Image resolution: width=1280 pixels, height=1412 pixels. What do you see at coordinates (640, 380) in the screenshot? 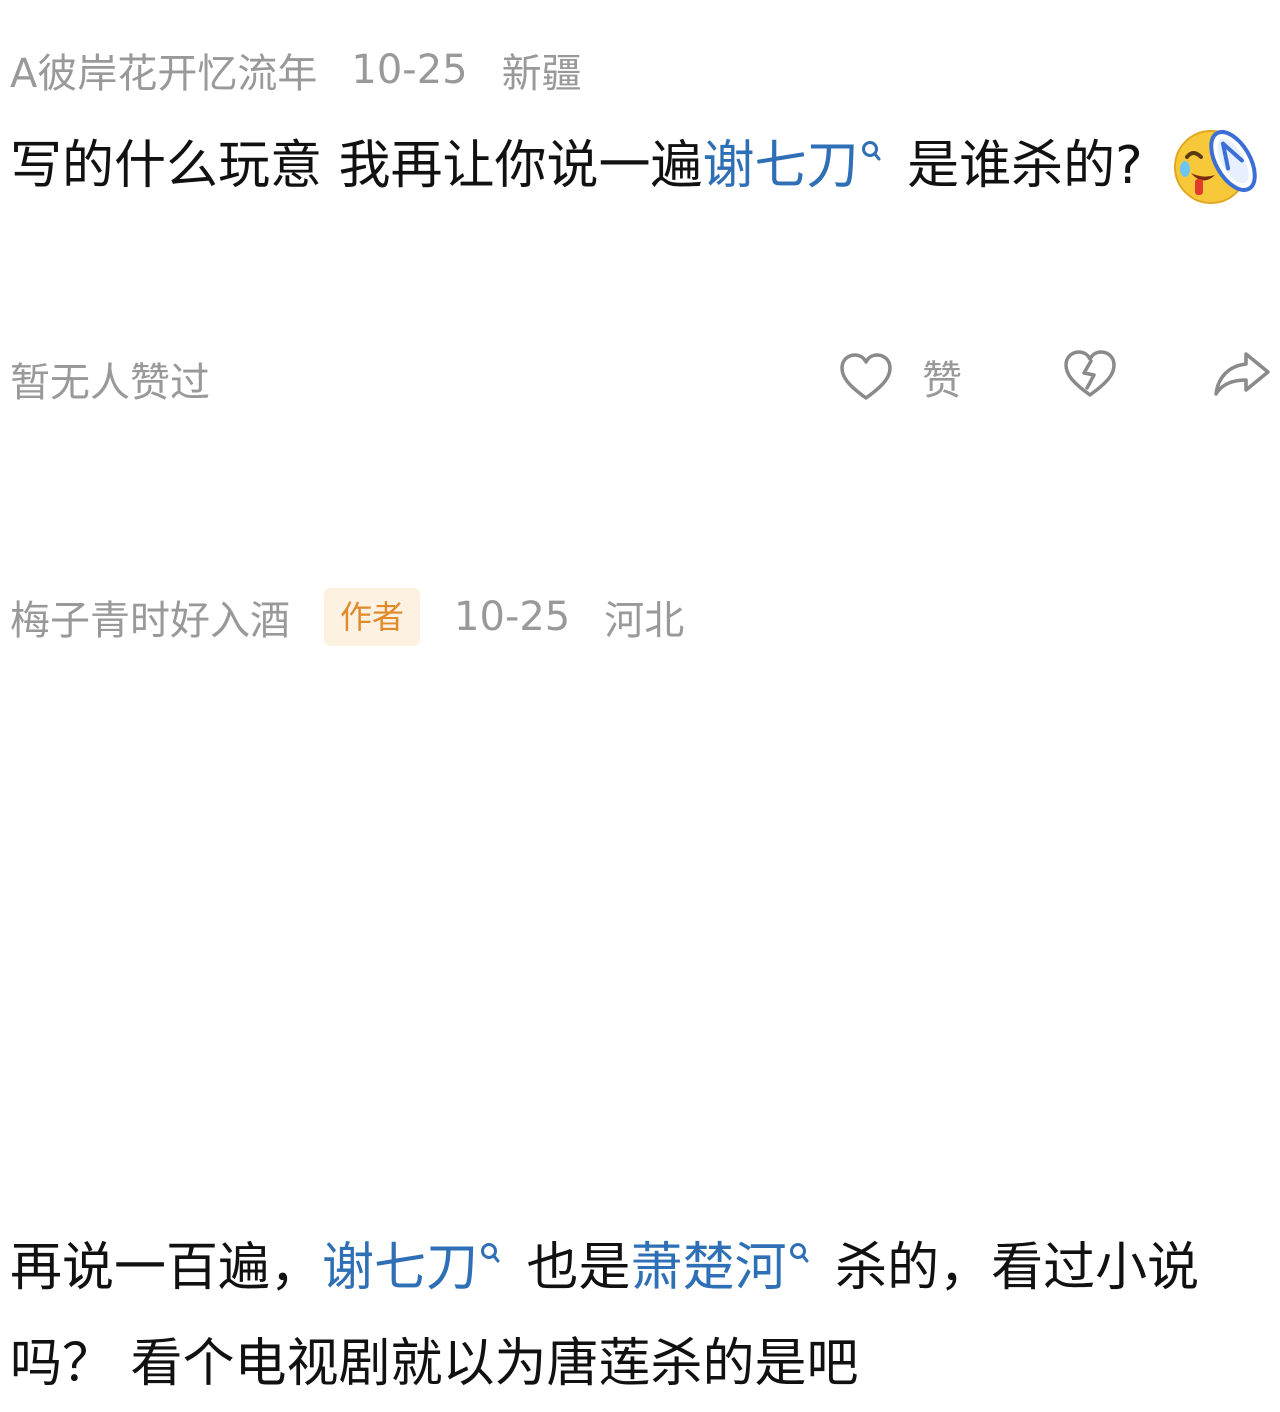
I see `comment-actions: 暂无人赞过 赞` at bounding box center [640, 380].